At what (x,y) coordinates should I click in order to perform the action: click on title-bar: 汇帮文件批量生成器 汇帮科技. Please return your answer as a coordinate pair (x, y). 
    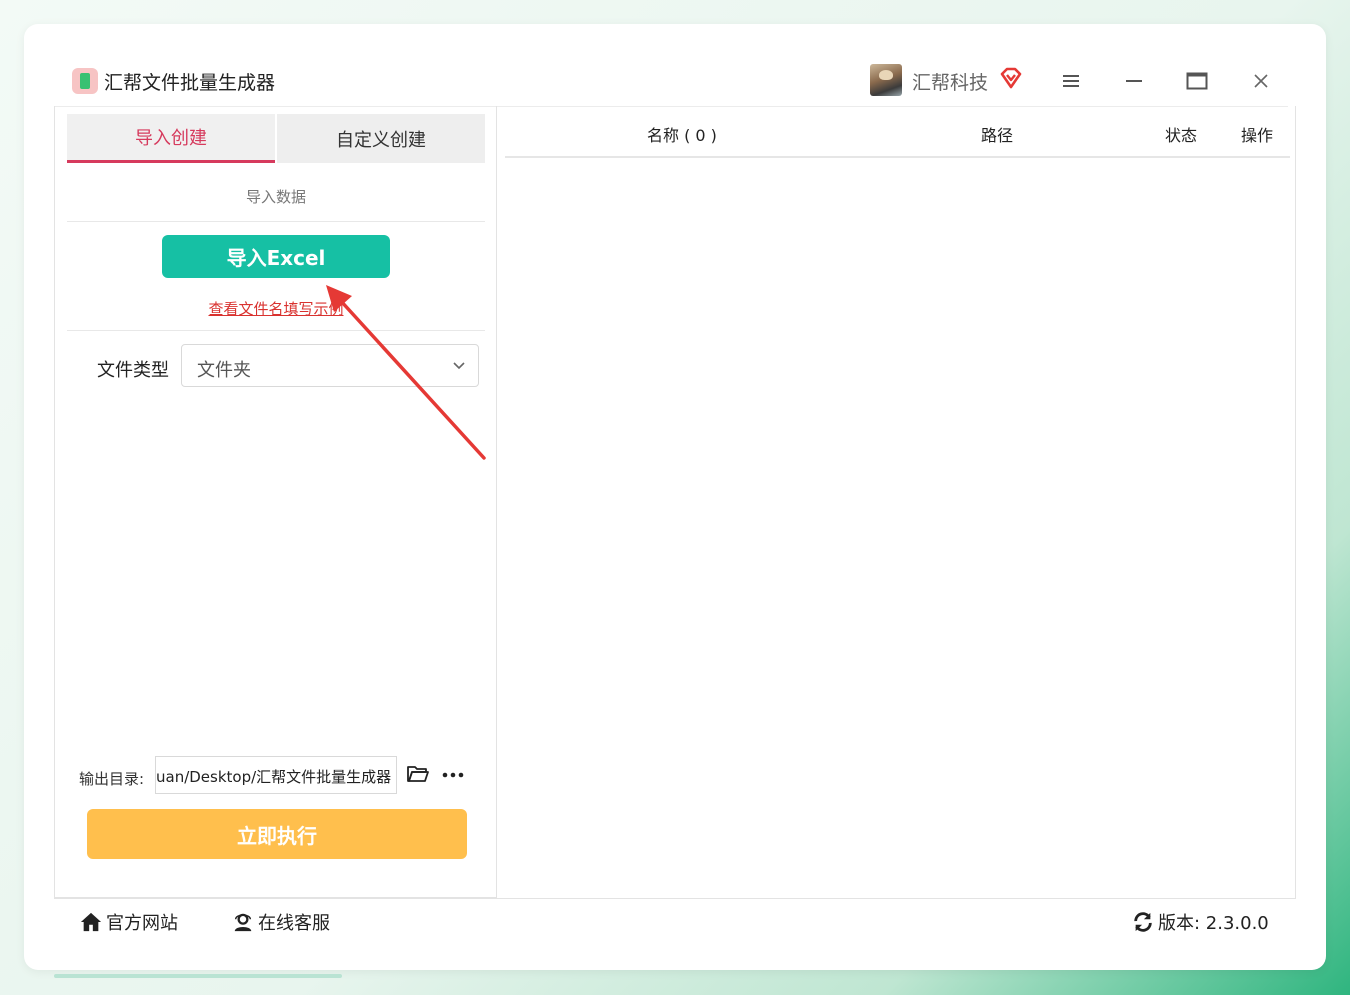
    Looking at the image, I should click on (671, 80).